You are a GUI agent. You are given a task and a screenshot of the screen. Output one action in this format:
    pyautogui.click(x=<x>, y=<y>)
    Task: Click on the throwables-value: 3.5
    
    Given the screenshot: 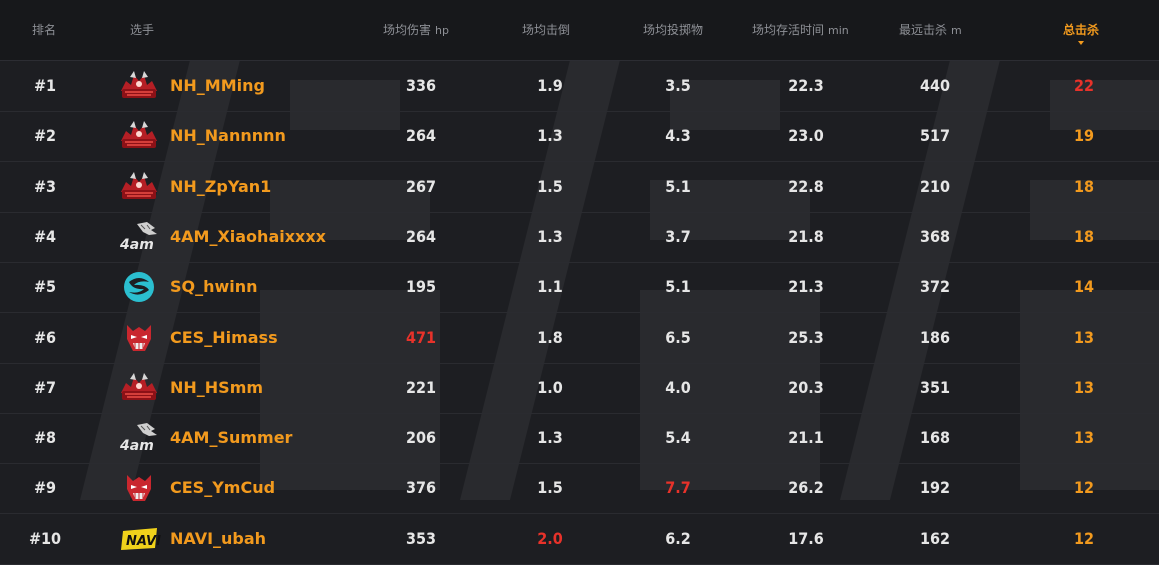 What is the action you would take?
    pyautogui.click(x=678, y=85)
    